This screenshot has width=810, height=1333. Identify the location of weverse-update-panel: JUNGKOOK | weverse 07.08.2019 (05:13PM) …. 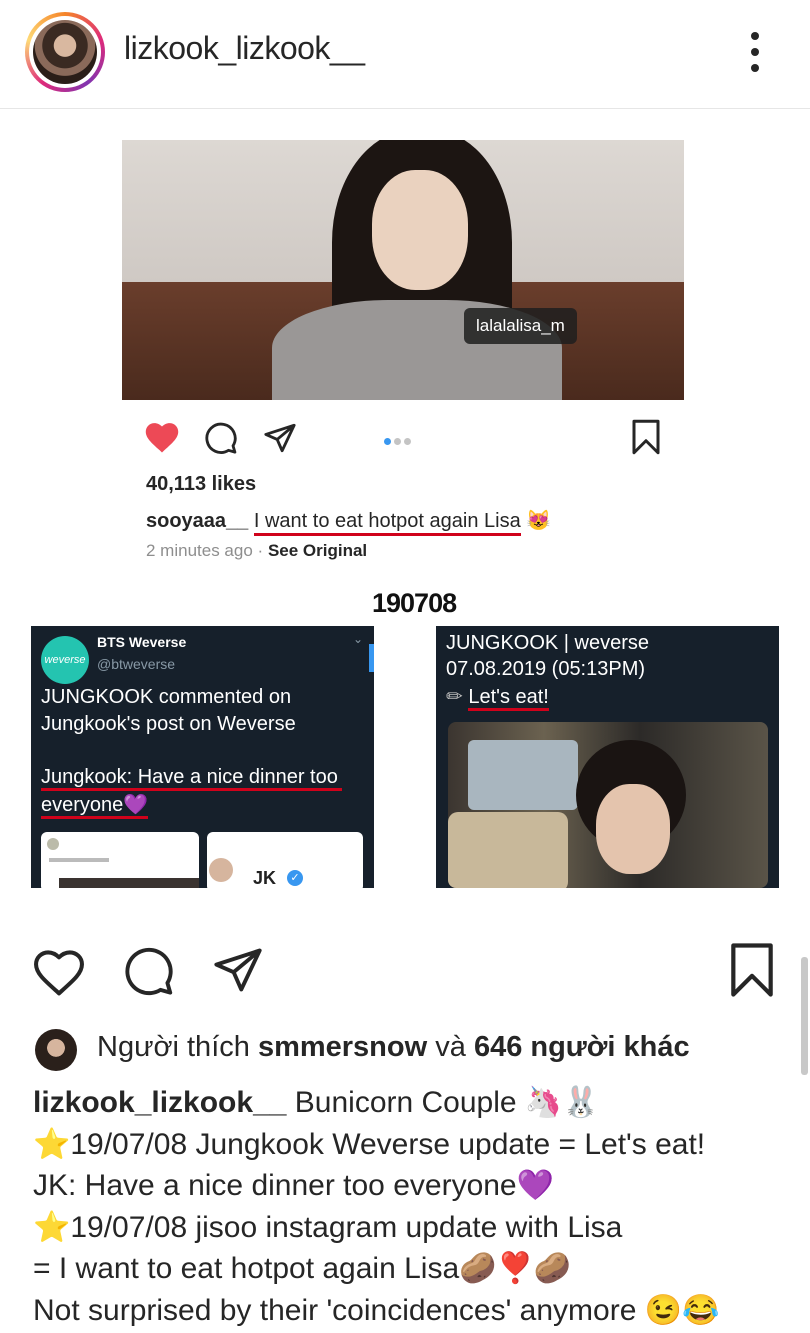
(607, 757).